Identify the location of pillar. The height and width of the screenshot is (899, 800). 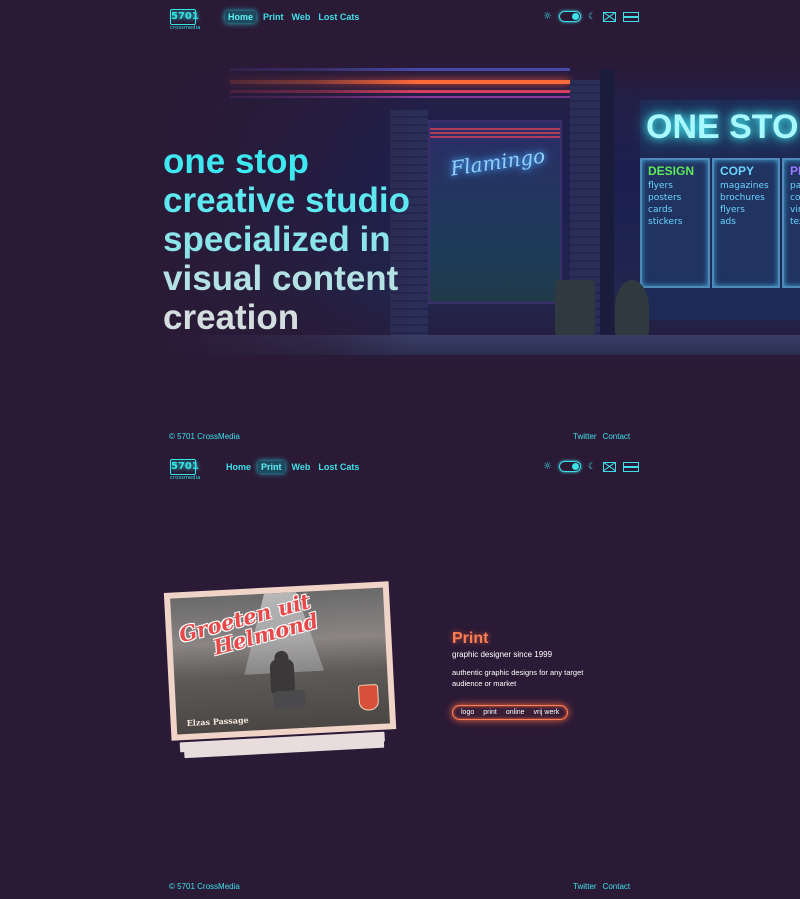
(607, 205).